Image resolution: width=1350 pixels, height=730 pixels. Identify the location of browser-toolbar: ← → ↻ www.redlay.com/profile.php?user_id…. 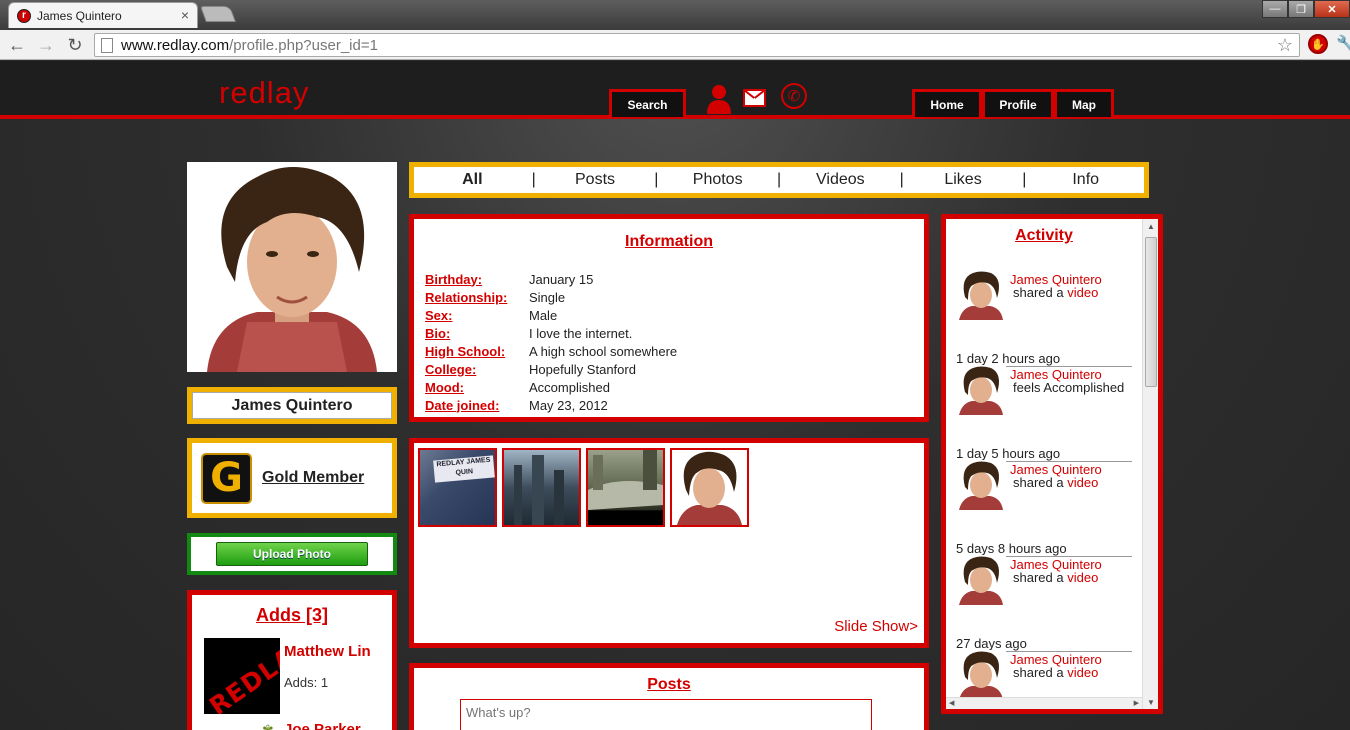
(675, 45).